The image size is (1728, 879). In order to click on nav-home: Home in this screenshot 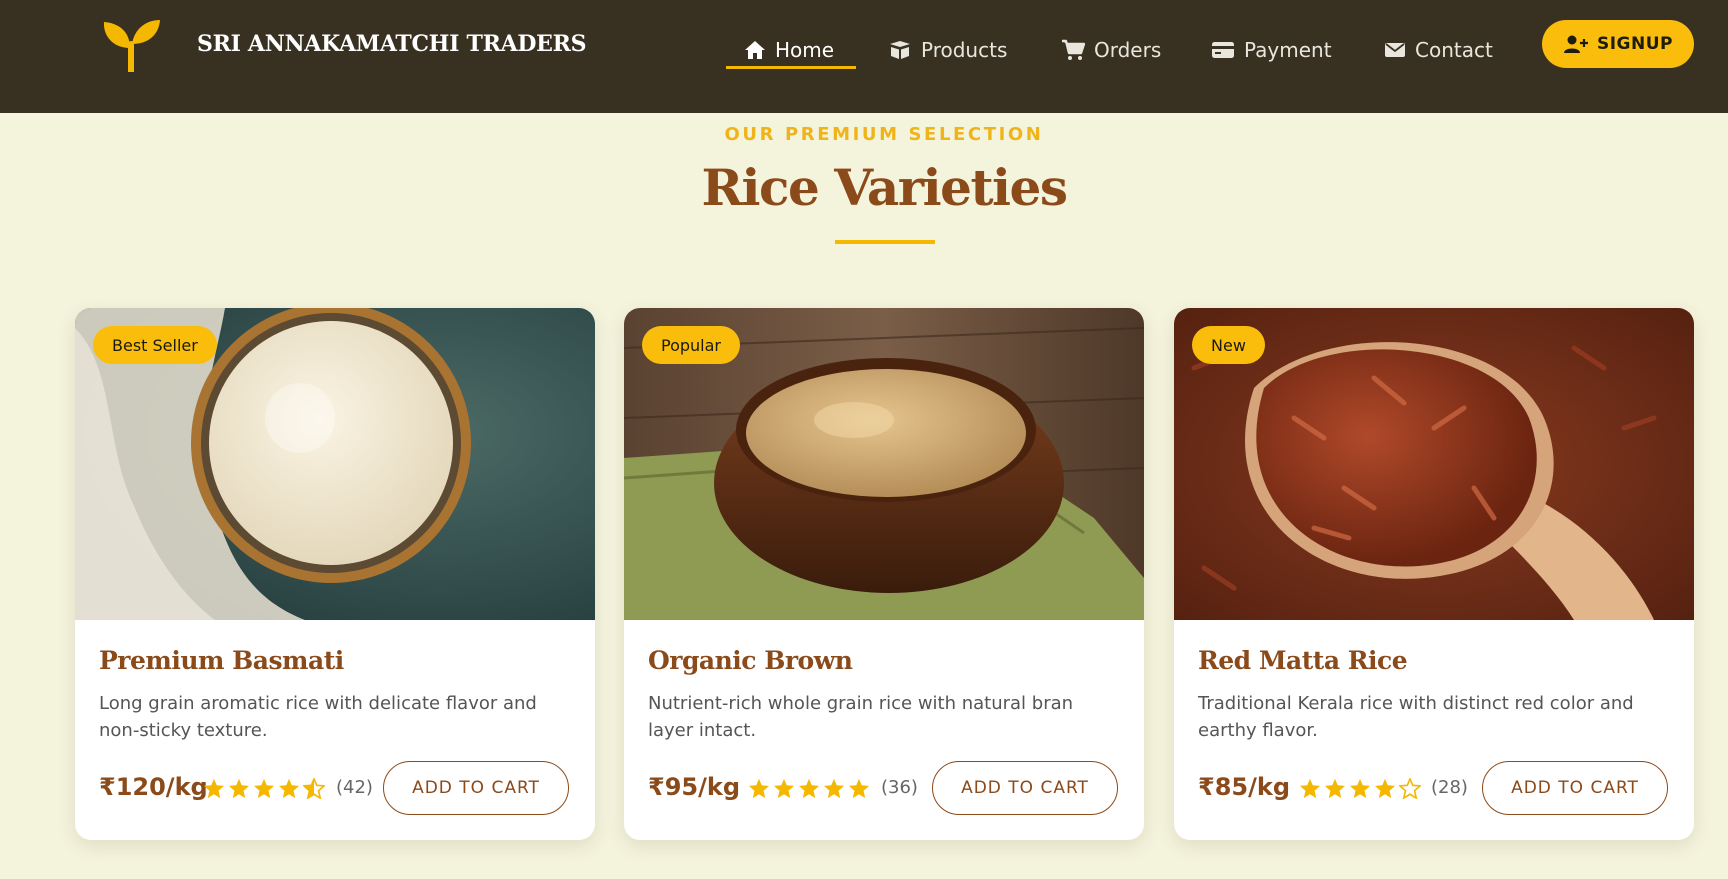, I will do `click(789, 50)`.